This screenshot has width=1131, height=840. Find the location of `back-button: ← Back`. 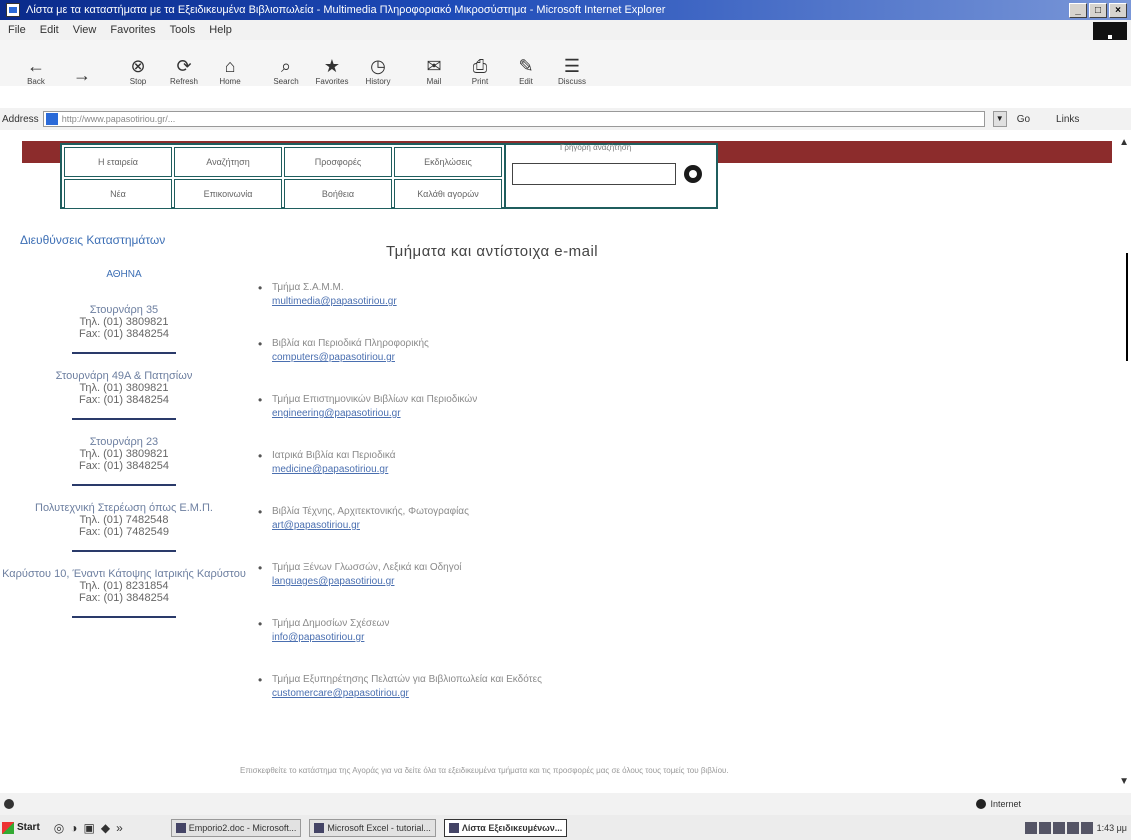

back-button: ← Back is located at coordinates (36, 64).